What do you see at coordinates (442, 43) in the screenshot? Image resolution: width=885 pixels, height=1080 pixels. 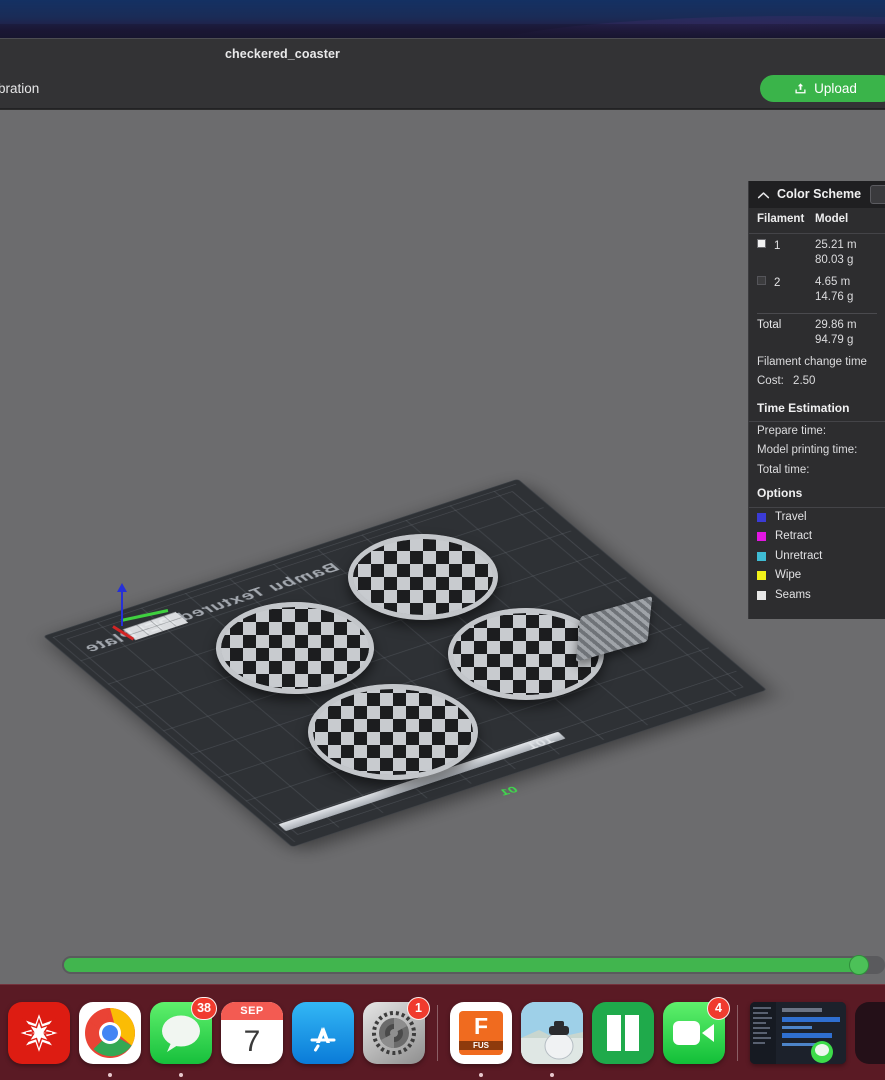 I see `desktop-wallpaper` at bounding box center [442, 43].